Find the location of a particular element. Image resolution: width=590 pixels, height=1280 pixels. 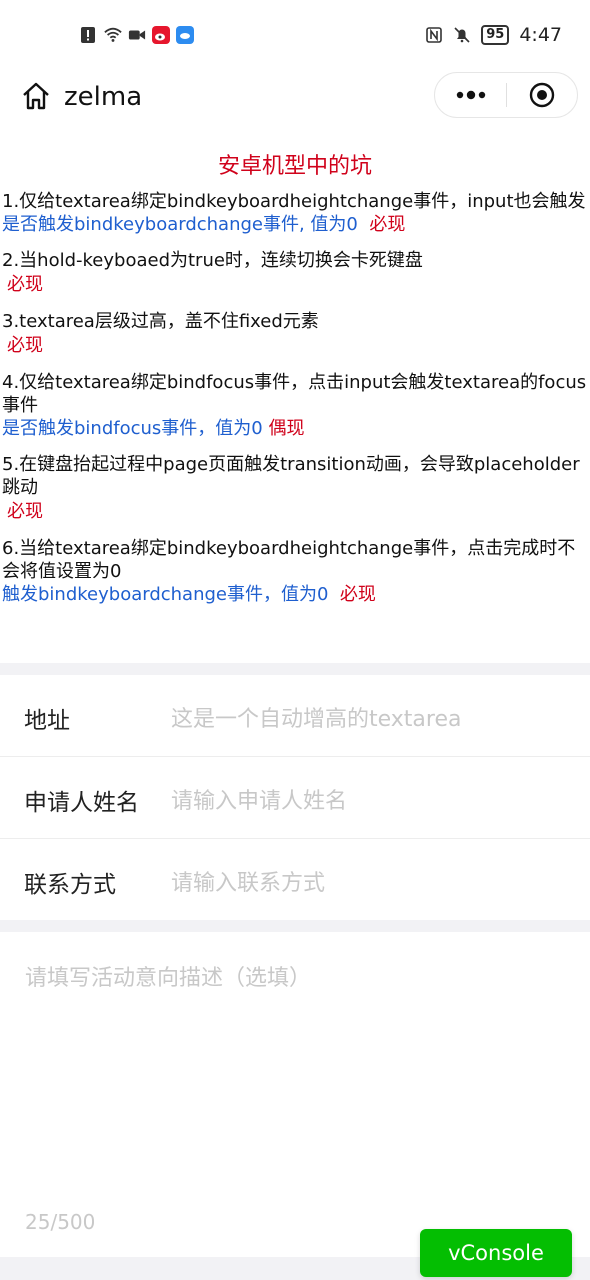

contact-label: 联系方式 is located at coordinates (70, 885).